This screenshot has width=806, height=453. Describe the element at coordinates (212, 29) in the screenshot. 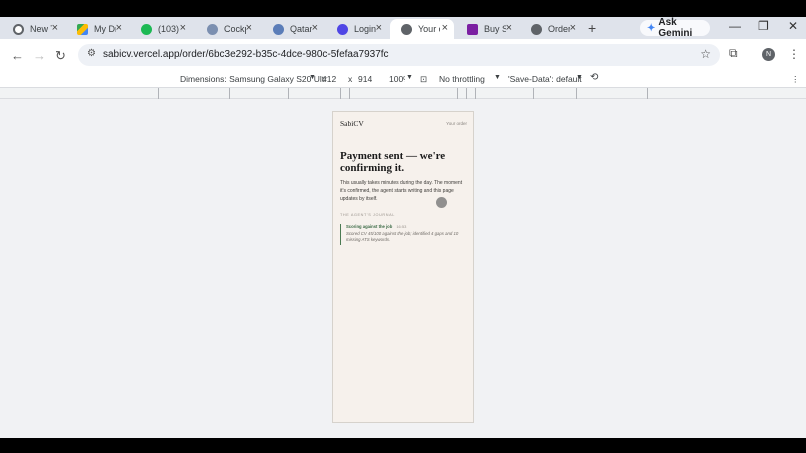

I see `cockpit-icon` at that location.